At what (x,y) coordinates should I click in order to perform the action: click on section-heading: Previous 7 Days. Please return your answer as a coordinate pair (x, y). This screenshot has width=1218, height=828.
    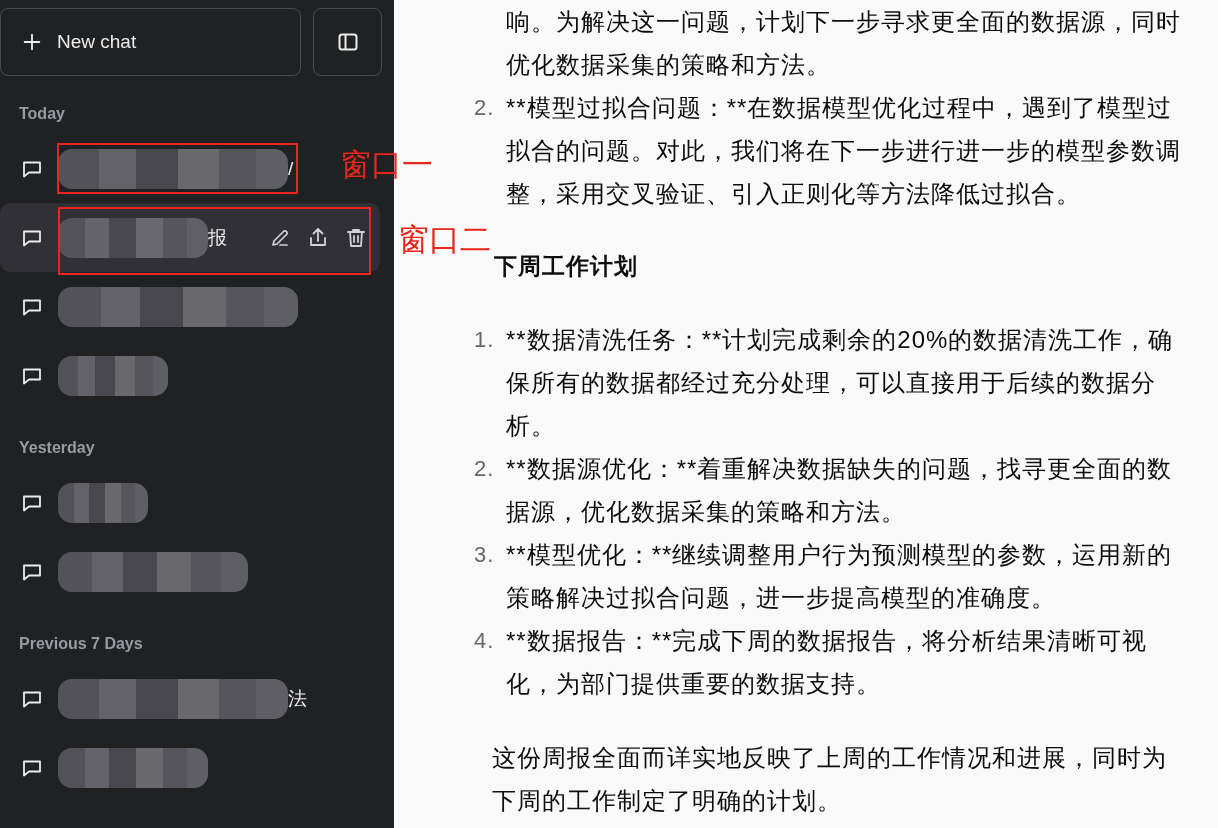
    Looking at the image, I should click on (81, 644).